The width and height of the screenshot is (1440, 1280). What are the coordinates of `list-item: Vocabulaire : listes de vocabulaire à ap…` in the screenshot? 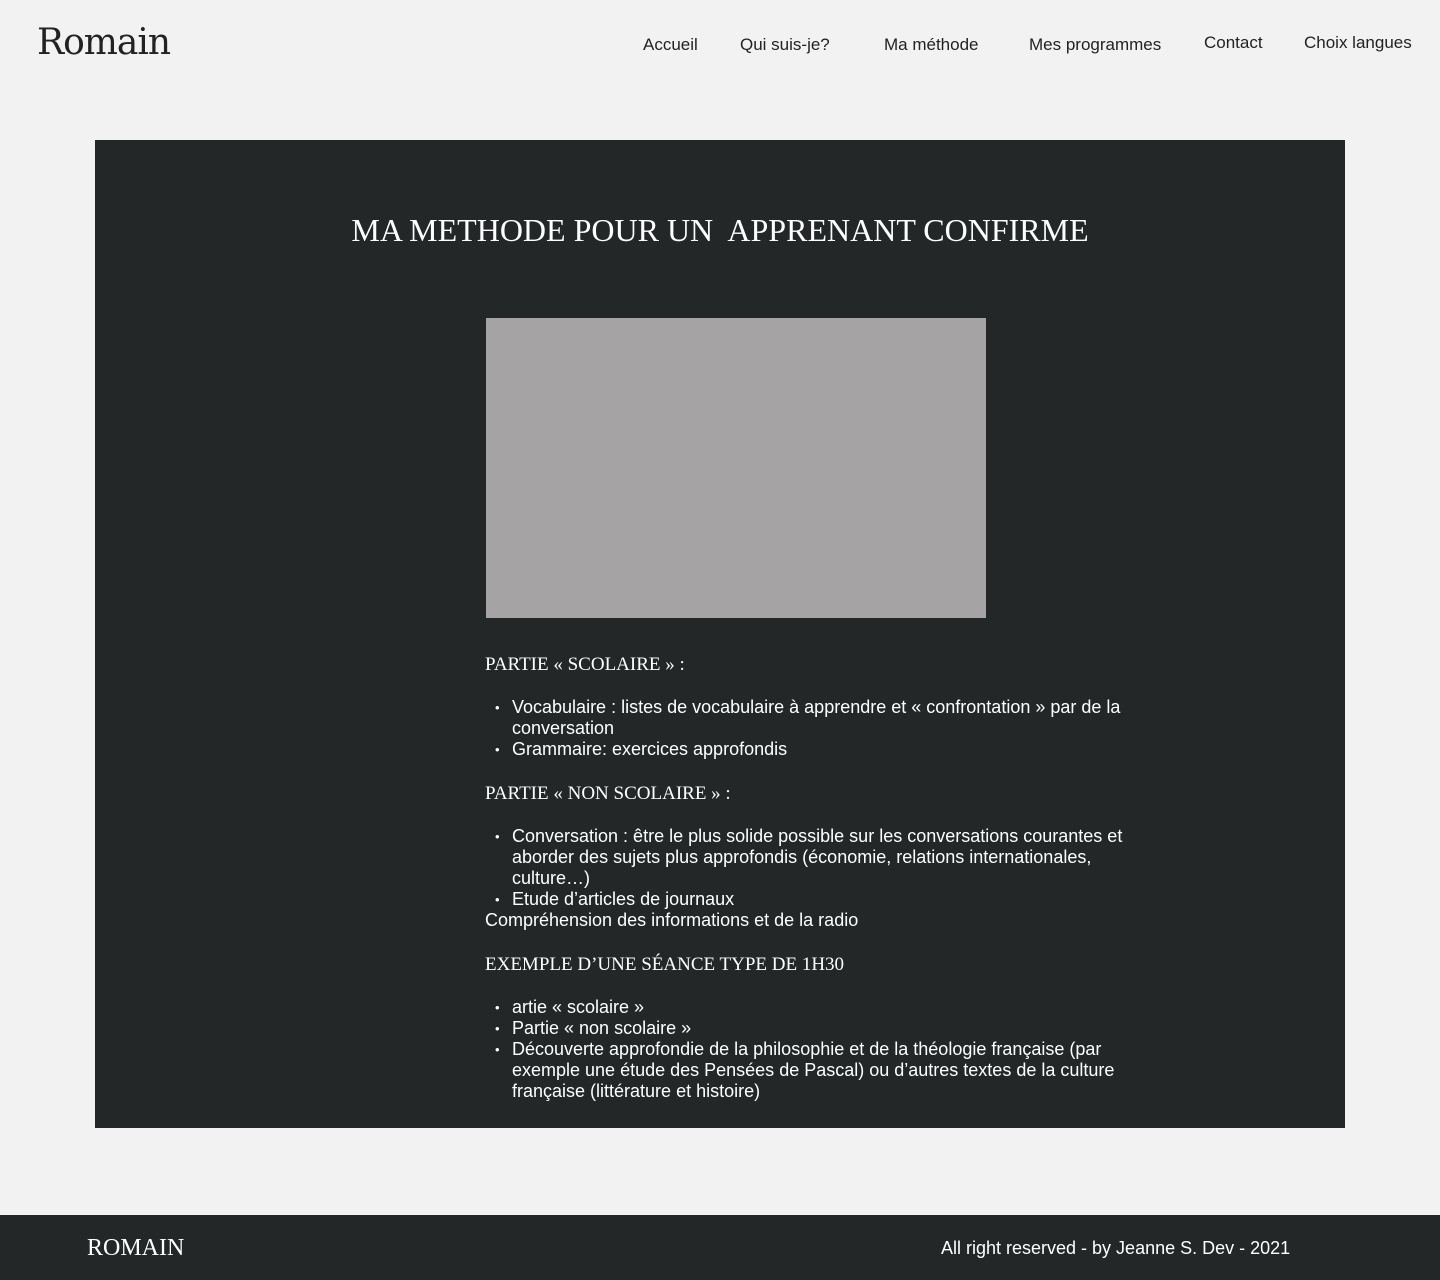 It's located at (810, 718).